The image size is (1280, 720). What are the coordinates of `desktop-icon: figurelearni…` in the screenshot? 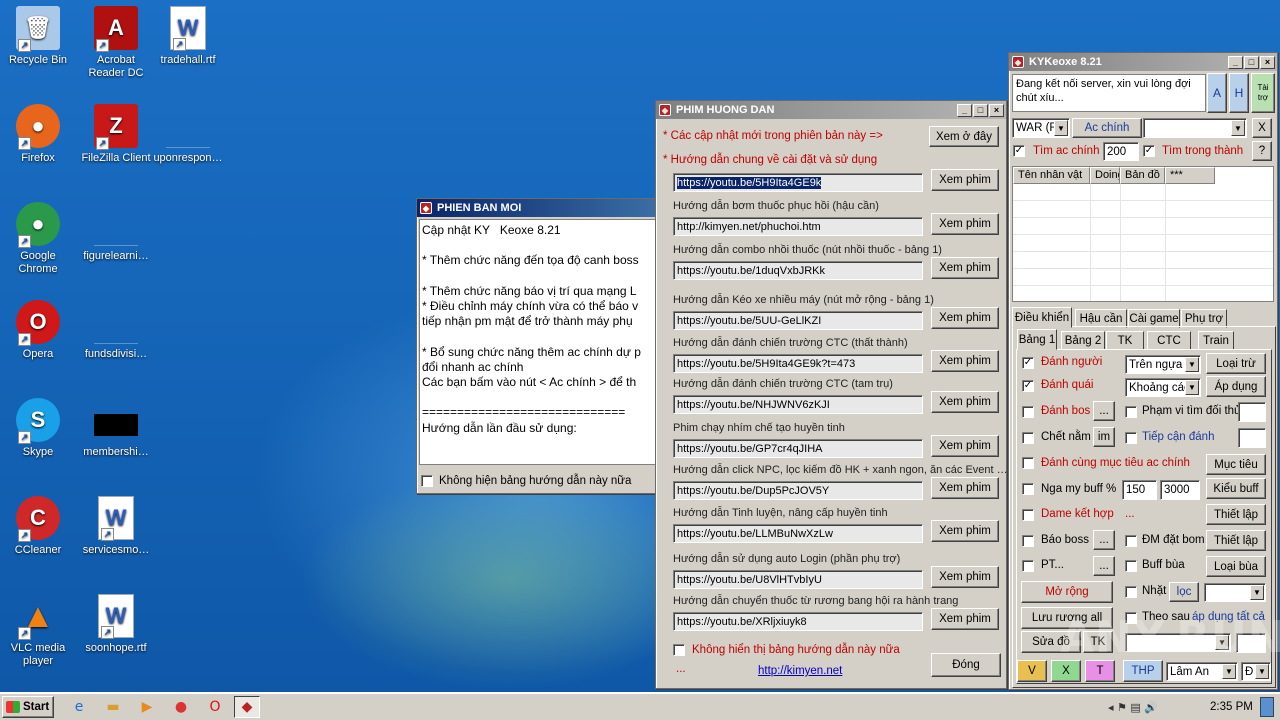 It's located at (116, 232).